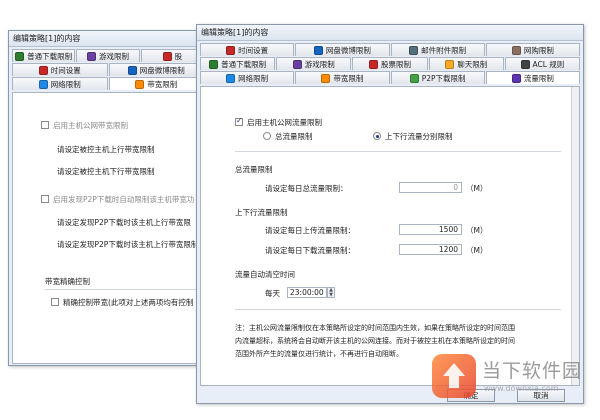 The height and width of the screenshot is (420, 600). What do you see at coordinates (414, 78) in the screenshot?
I see `p2p-icon` at bounding box center [414, 78].